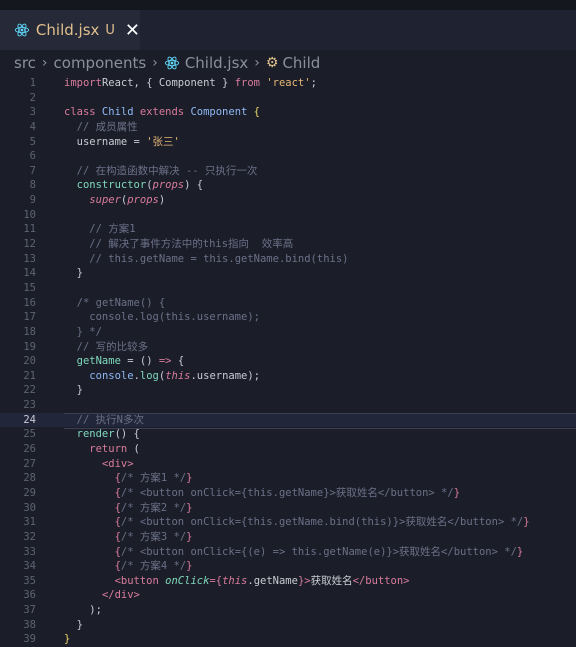 This screenshot has width=576, height=647. I want to click on line-number: 26, so click(29, 449).